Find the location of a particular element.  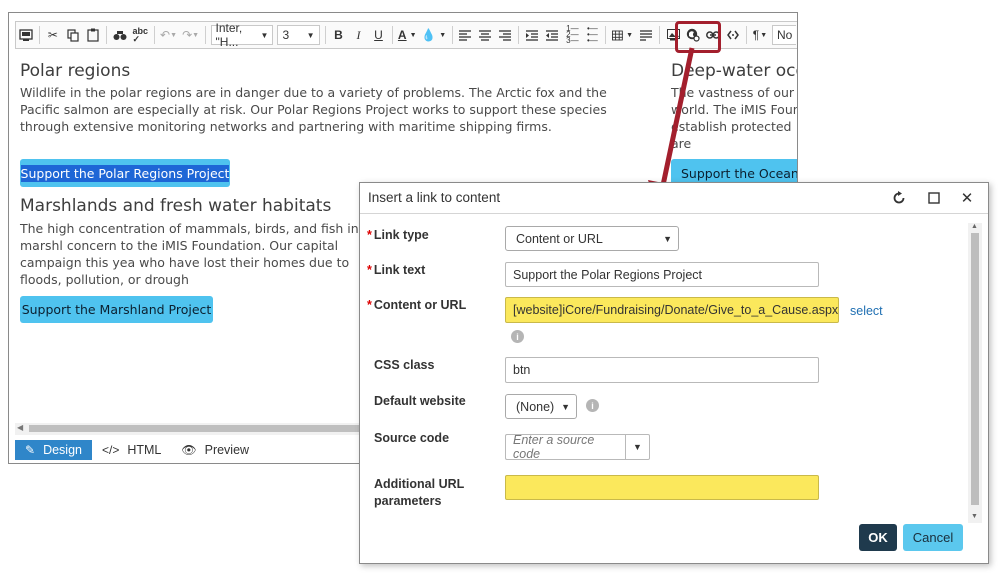

close-icon: ✕ is located at coordinates (967, 198).